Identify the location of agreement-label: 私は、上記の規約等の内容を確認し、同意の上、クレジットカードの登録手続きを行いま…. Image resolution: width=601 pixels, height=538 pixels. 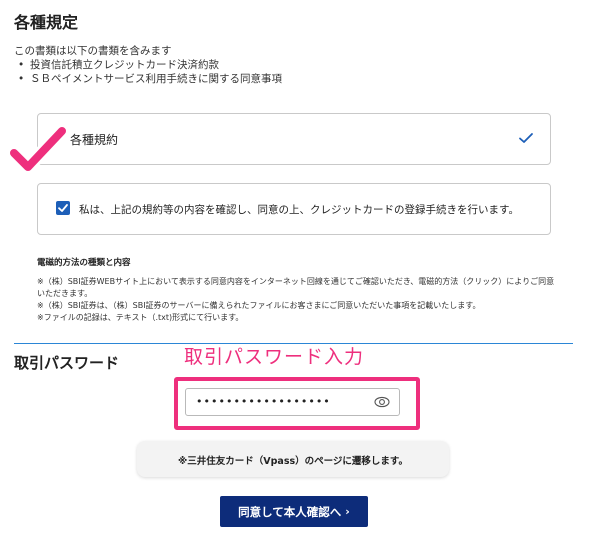
(299, 210).